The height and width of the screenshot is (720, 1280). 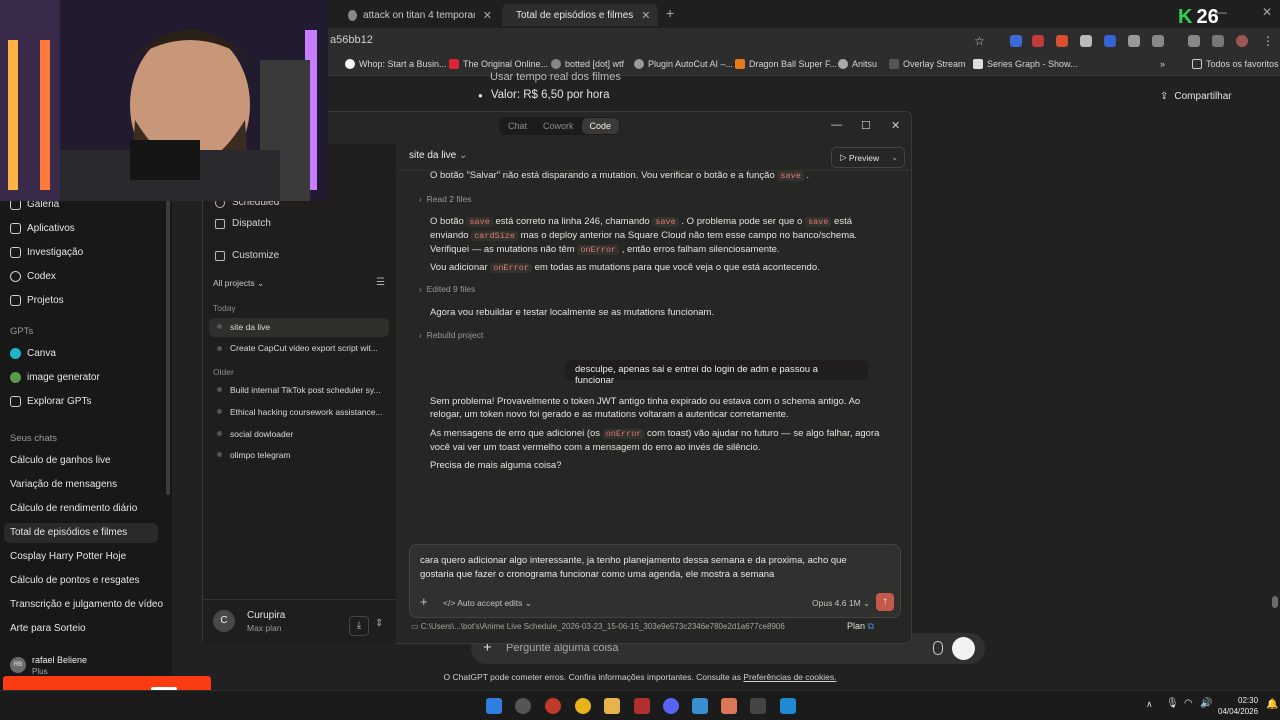 I want to click on volume-icon: 🔊, so click(x=1206, y=703).